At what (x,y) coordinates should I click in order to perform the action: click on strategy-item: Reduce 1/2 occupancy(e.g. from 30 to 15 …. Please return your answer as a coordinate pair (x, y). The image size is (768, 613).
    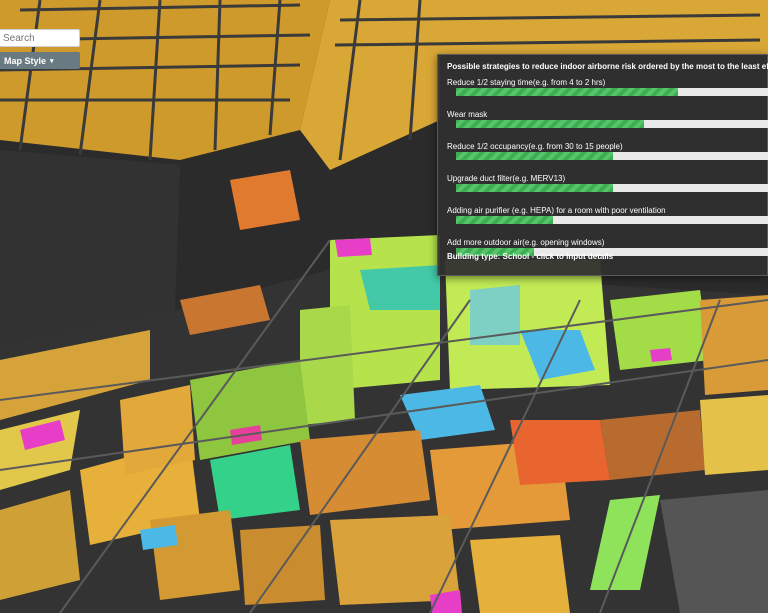
    Looking at the image, I should click on (607, 158).